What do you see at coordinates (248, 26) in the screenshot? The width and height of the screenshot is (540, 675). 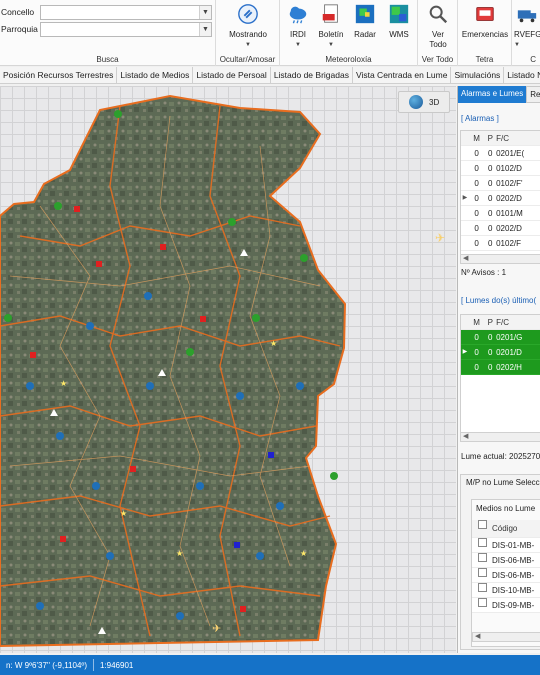 I see `mostrando-button: Mostrando ▼` at bounding box center [248, 26].